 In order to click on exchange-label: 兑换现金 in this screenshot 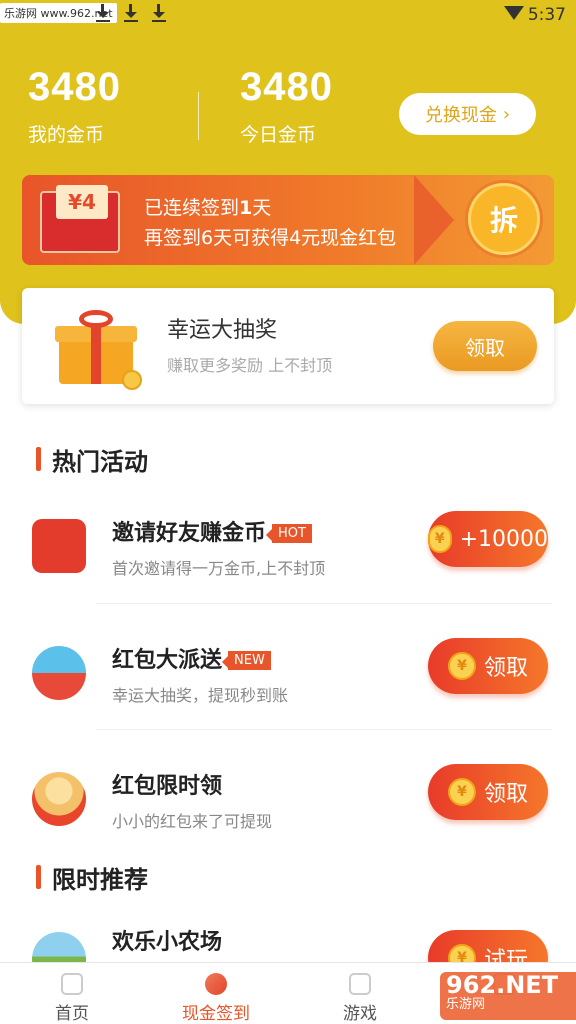, I will do `click(460, 115)`.